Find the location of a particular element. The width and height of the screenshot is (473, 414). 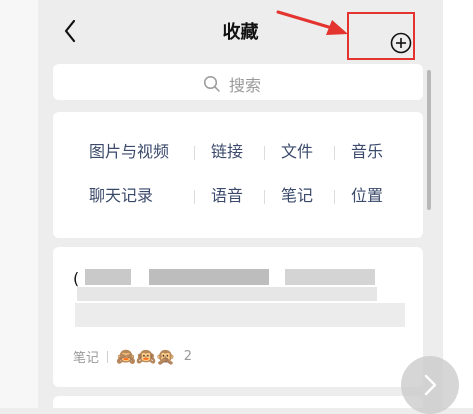

chevron-right-icon is located at coordinates (430, 385).